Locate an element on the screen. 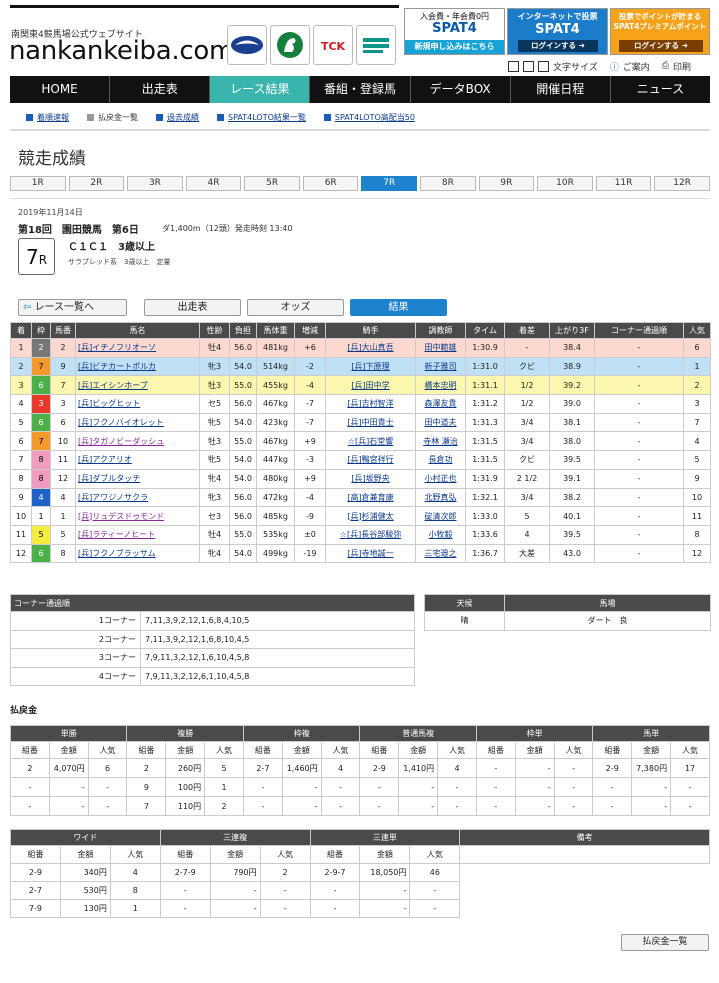  horse-name-link: [兵]アクアリオ is located at coordinates (105, 459).